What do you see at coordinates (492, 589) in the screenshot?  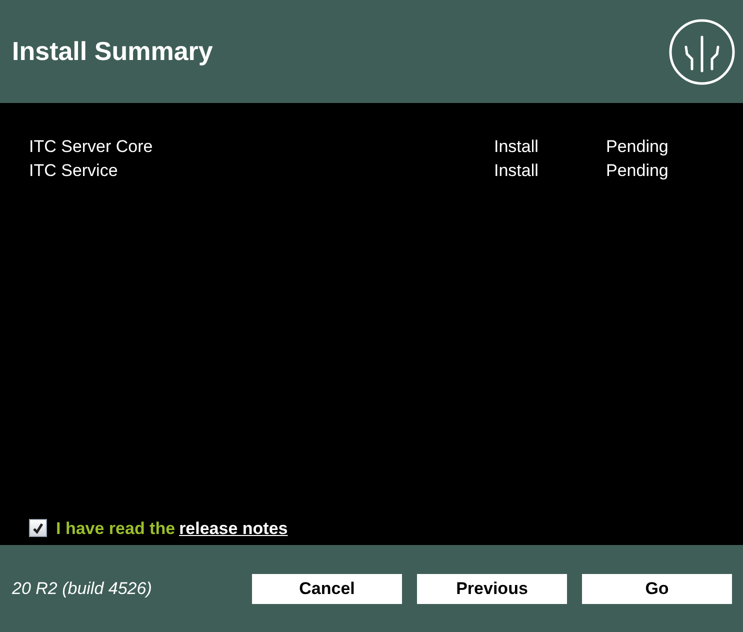 I see `footer-button: Previous` at bounding box center [492, 589].